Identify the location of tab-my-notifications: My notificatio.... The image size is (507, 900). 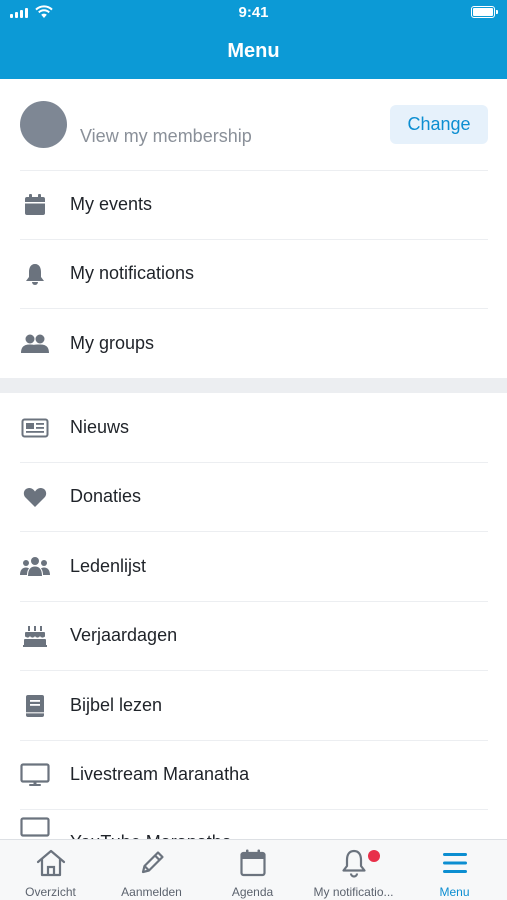
(353, 870).